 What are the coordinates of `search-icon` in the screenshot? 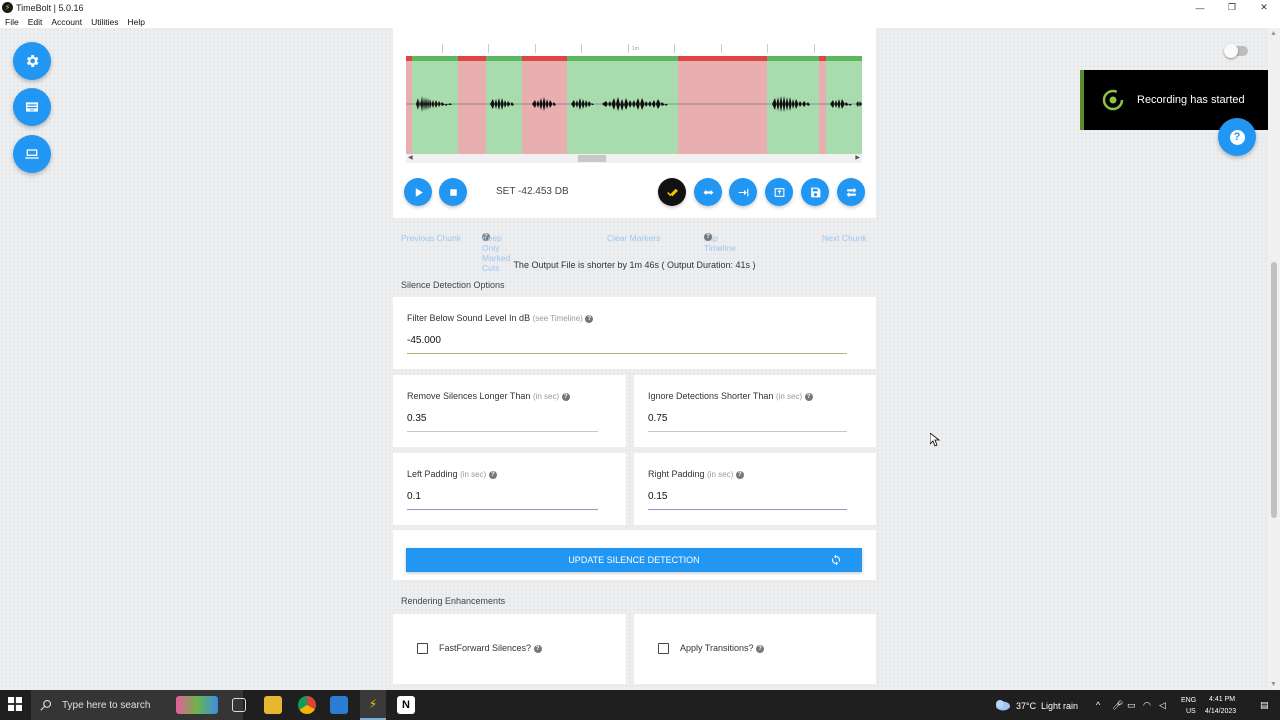 It's located at (46, 705).